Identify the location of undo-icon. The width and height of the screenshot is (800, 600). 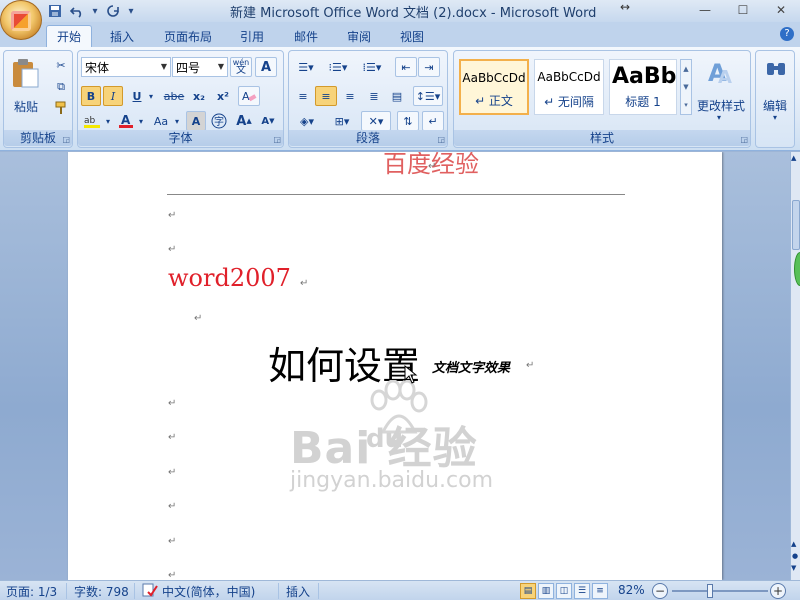
(77, 11).